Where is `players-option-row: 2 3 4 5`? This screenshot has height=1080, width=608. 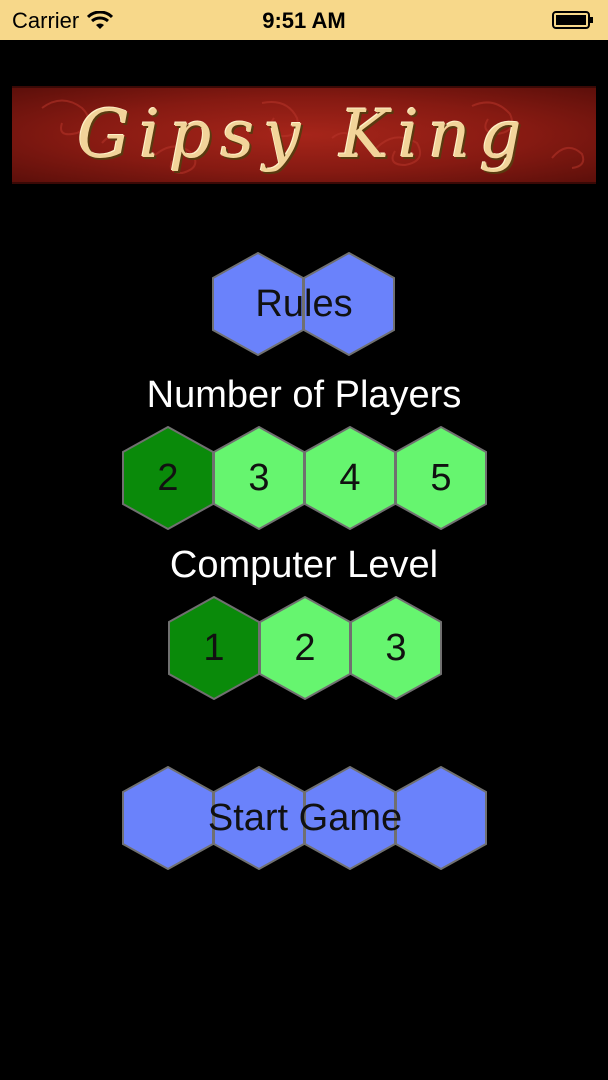
players-option-row: 2 3 4 5 is located at coordinates (305, 478).